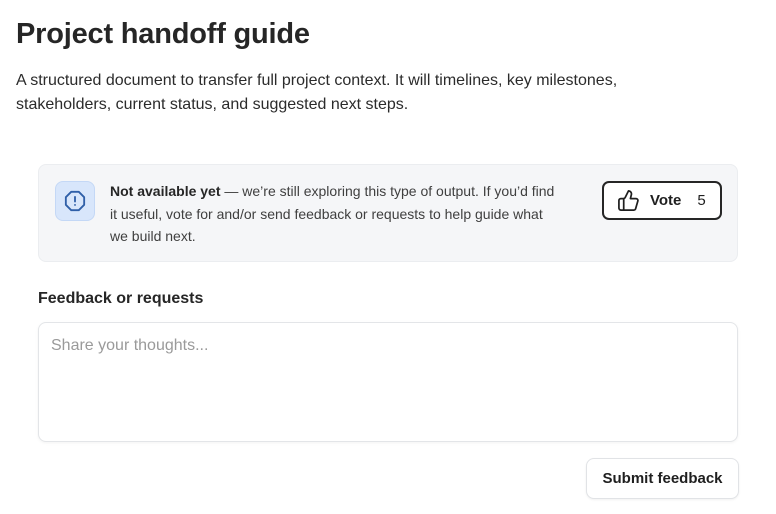 This screenshot has height=514, width=776. What do you see at coordinates (662, 478) in the screenshot?
I see `submit-feedback-button: Submit feedback` at bounding box center [662, 478].